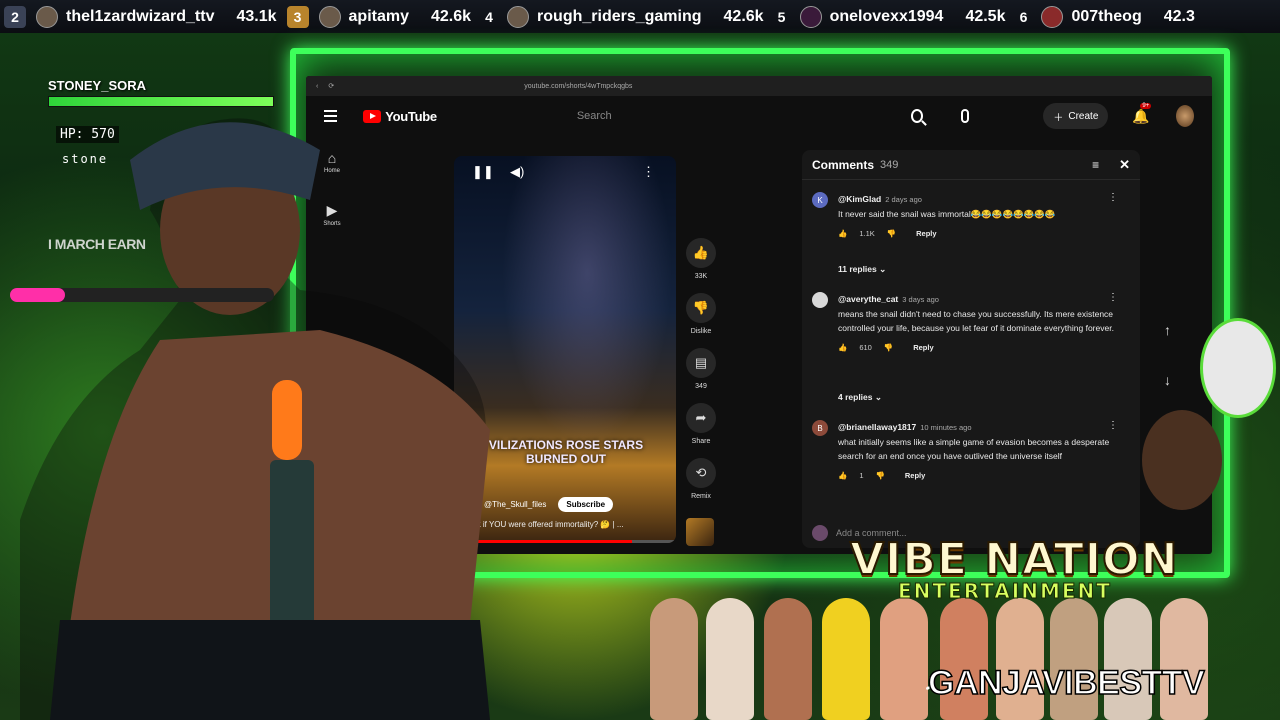  What do you see at coordinates (946, 427) in the screenshot?
I see `comment-time: 10 minutes ago` at bounding box center [946, 427].